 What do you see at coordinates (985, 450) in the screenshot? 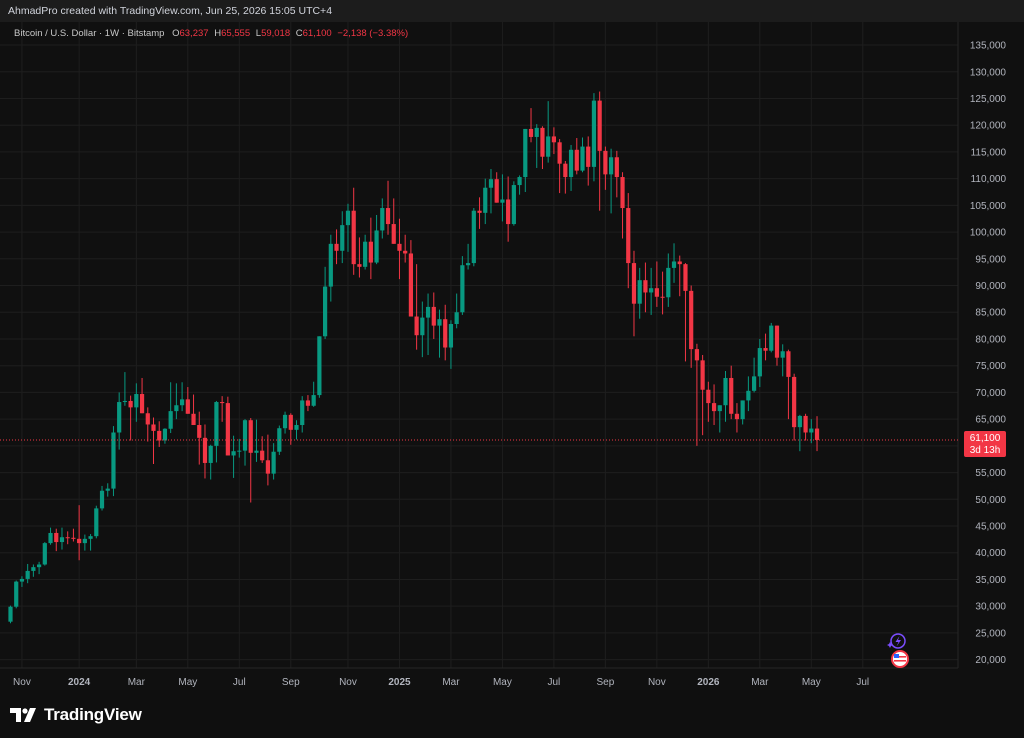
I see `bar-countdown: 3d 13h` at bounding box center [985, 450].